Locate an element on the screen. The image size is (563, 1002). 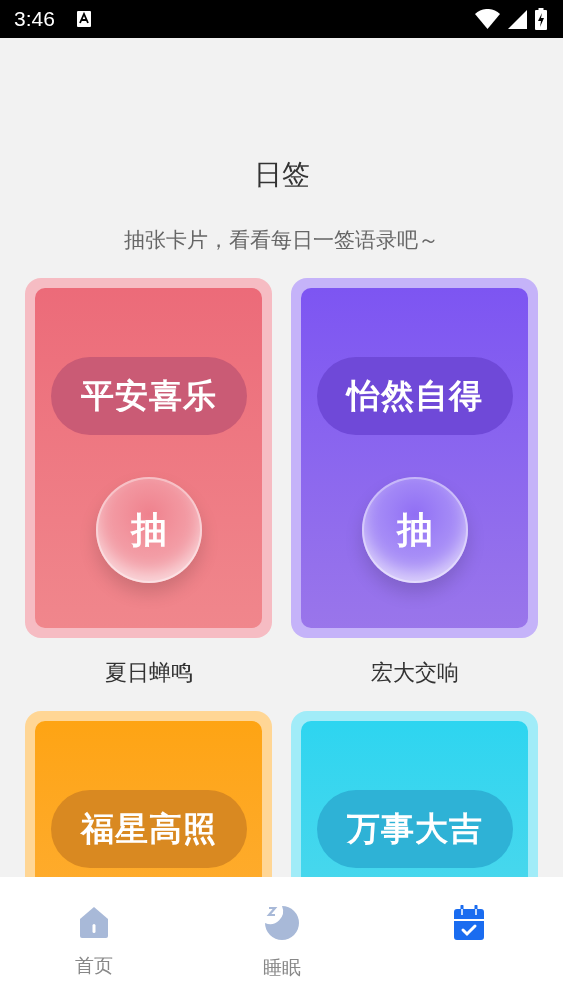
card-title: 怡然自得 is located at coordinates (414, 396).